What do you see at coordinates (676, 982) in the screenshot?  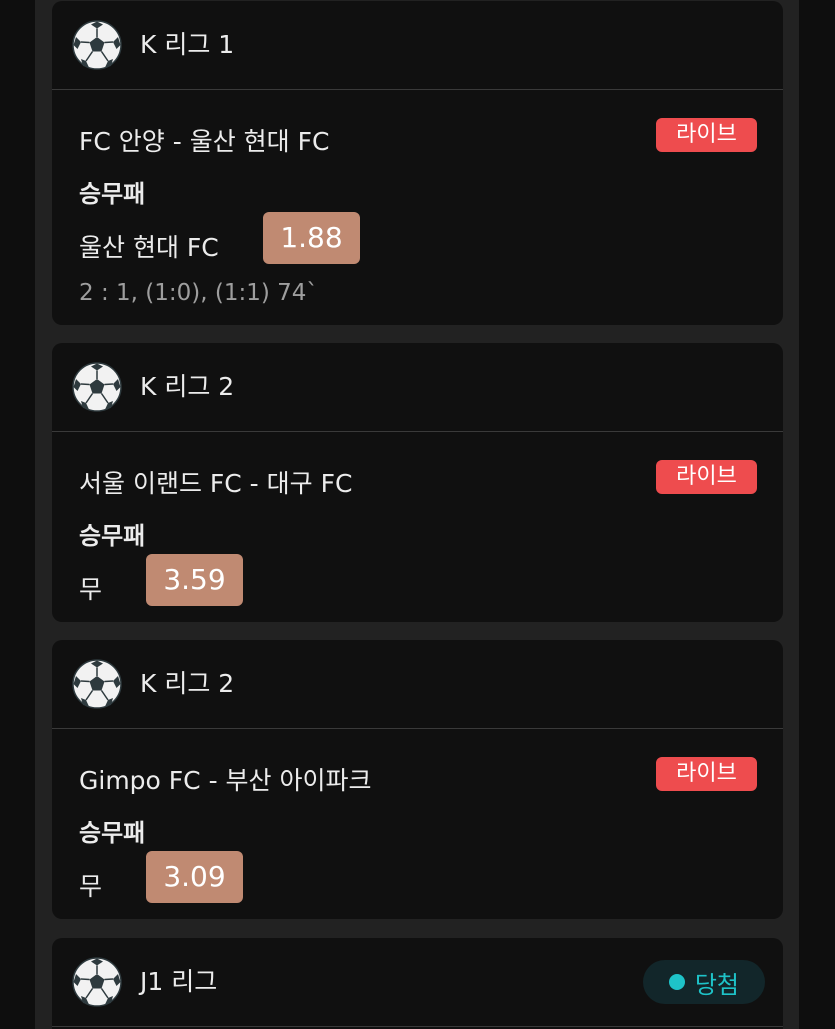 I see `status-dot-icon` at bounding box center [676, 982].